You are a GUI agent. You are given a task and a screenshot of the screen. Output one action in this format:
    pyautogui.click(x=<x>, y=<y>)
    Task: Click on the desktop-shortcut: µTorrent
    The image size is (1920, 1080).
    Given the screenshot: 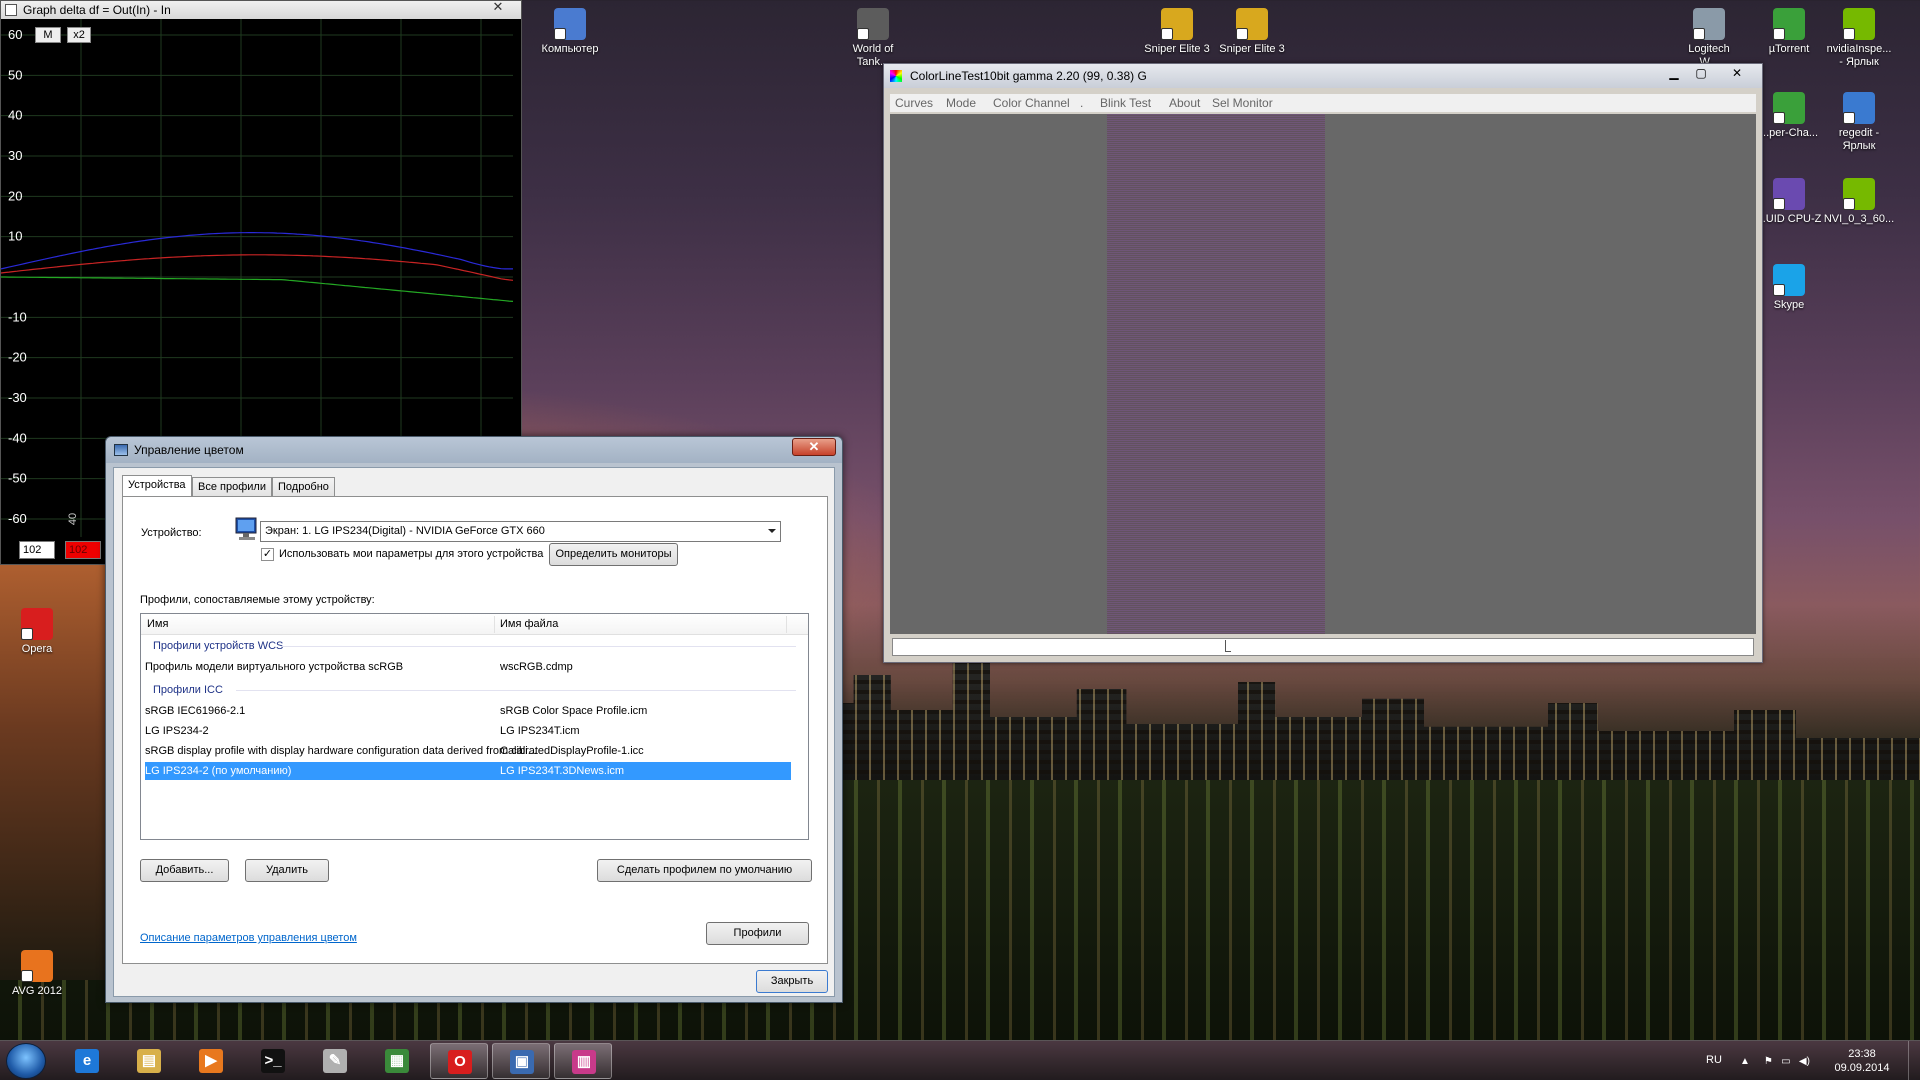 What is the action you would take?
    pyautogui.click(x=1789, y=32)
    